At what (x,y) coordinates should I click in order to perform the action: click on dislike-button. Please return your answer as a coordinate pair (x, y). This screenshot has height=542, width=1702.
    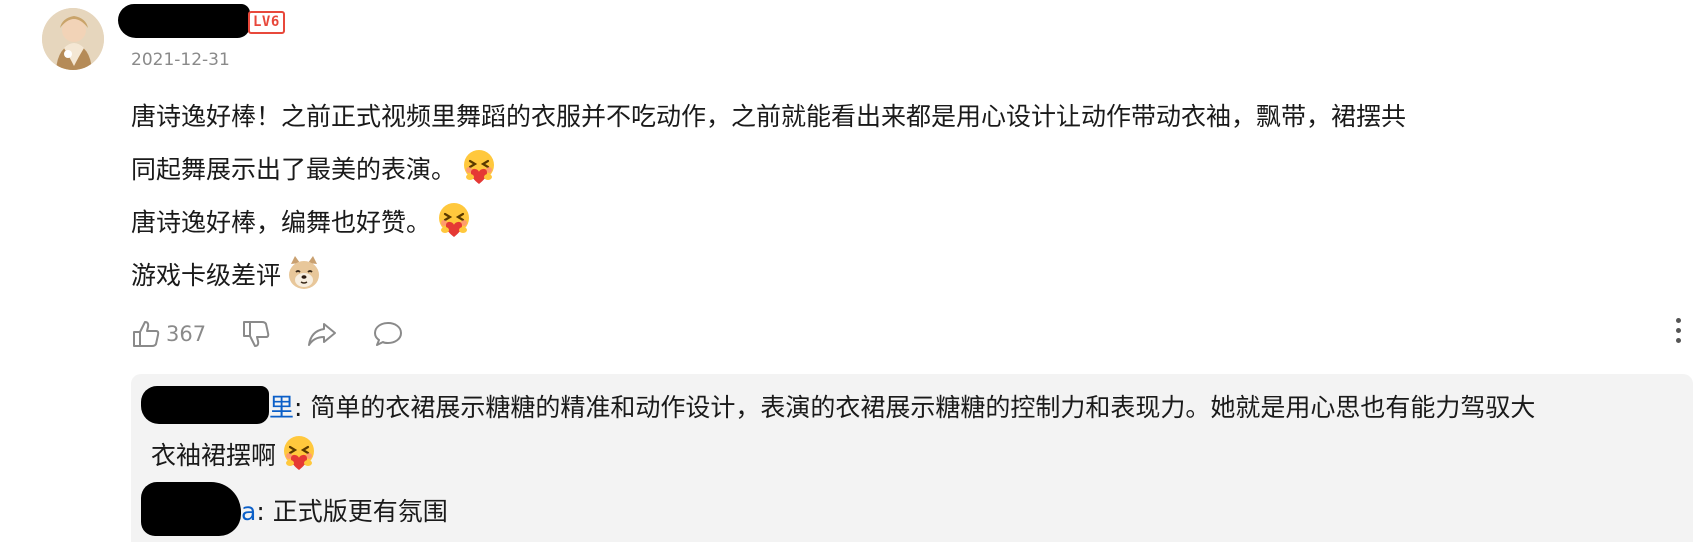
    Looking at the image, I should click on (256, 334).